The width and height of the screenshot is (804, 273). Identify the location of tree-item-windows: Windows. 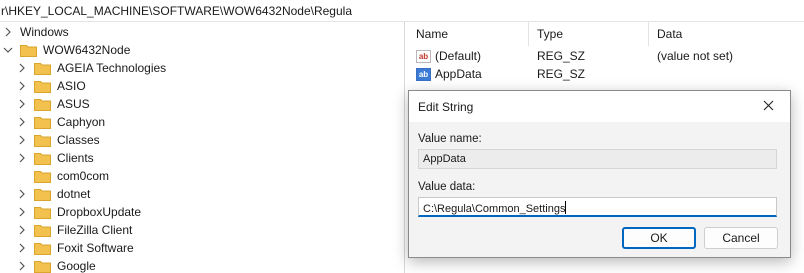
(36, 32).